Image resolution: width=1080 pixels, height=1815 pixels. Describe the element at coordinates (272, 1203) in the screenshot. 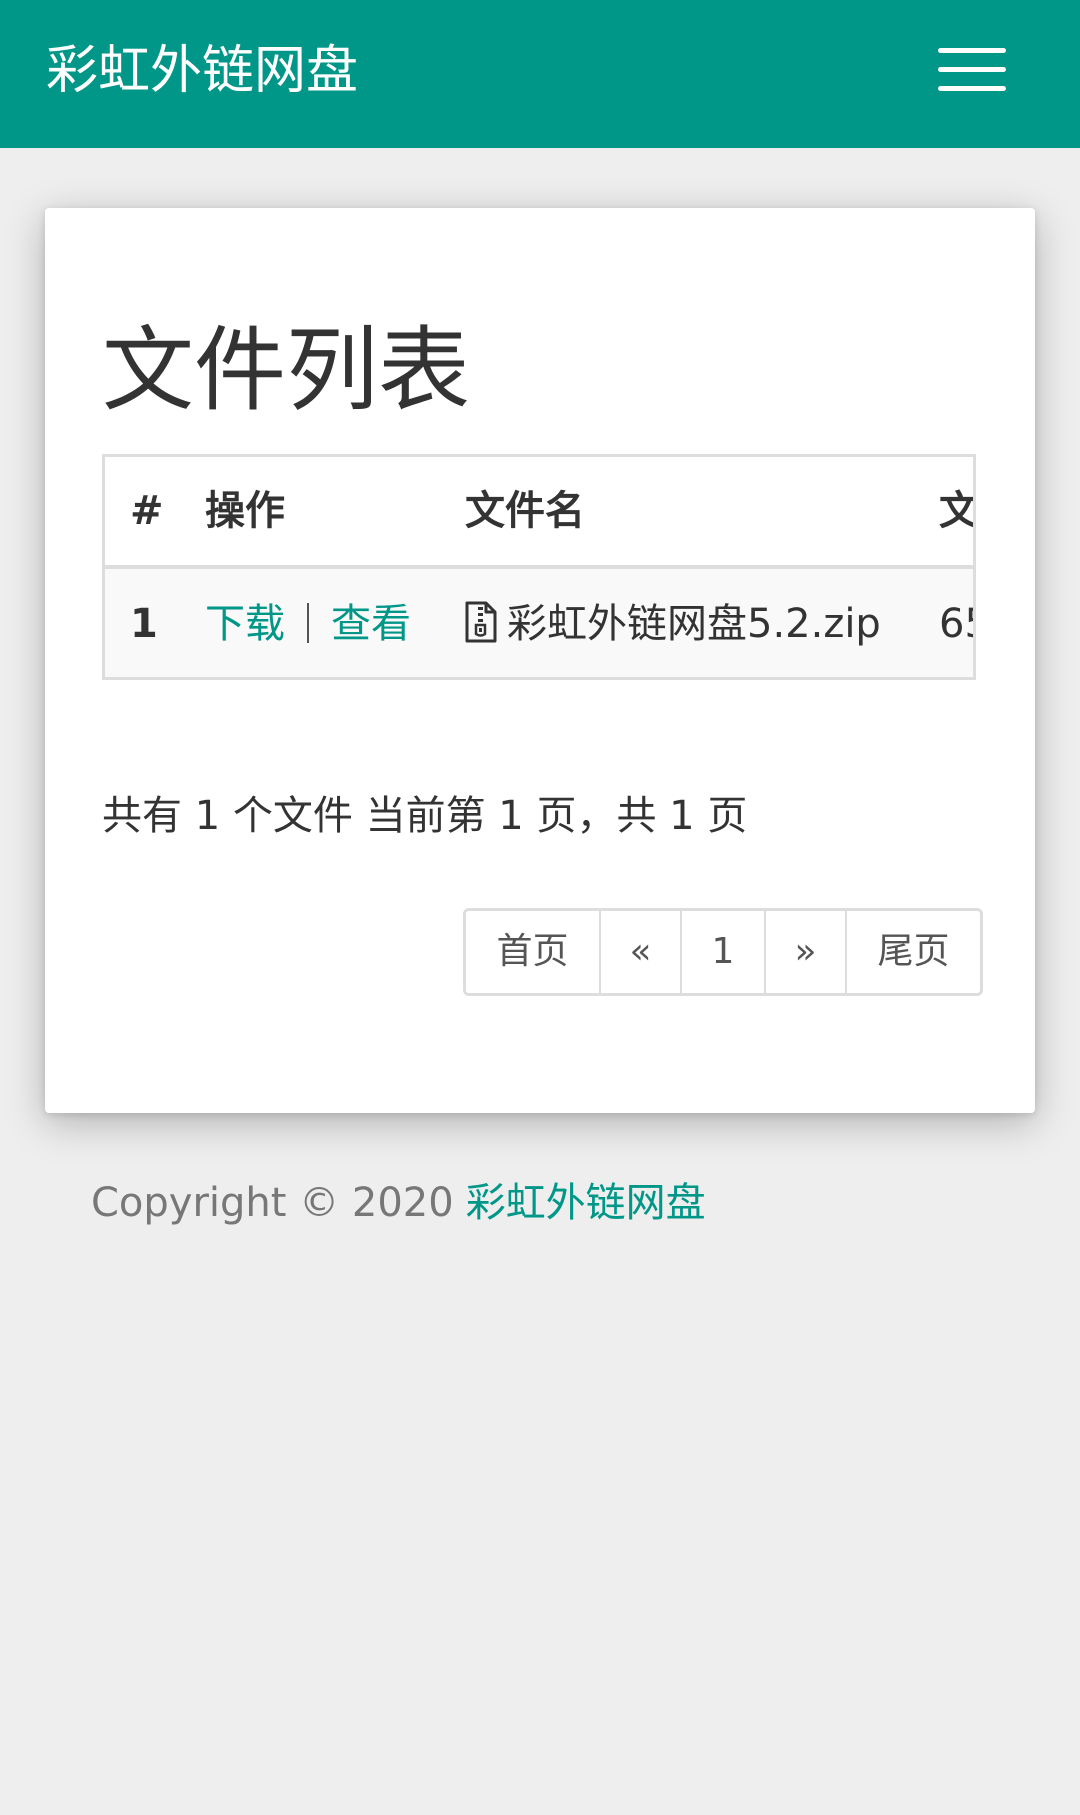

I see `copyright-text: Copyright © 2020` at that location.